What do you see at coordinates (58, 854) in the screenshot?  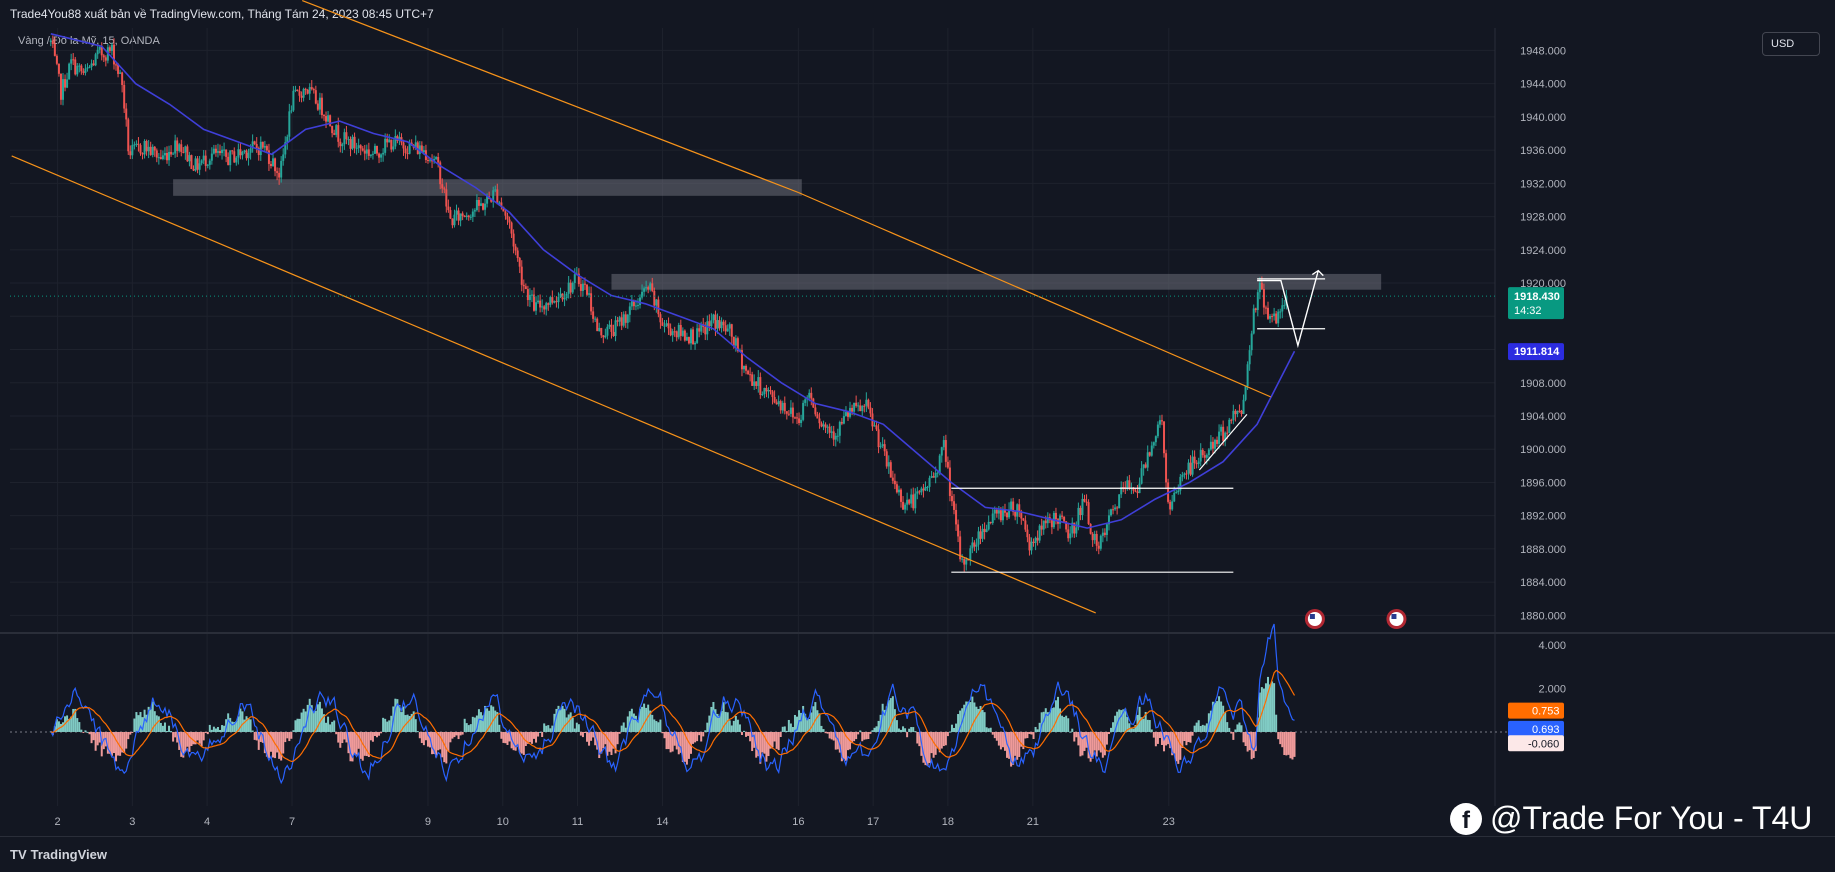 I see `tradingview-logo: TV TradingView` at bounding box center [58, 854].